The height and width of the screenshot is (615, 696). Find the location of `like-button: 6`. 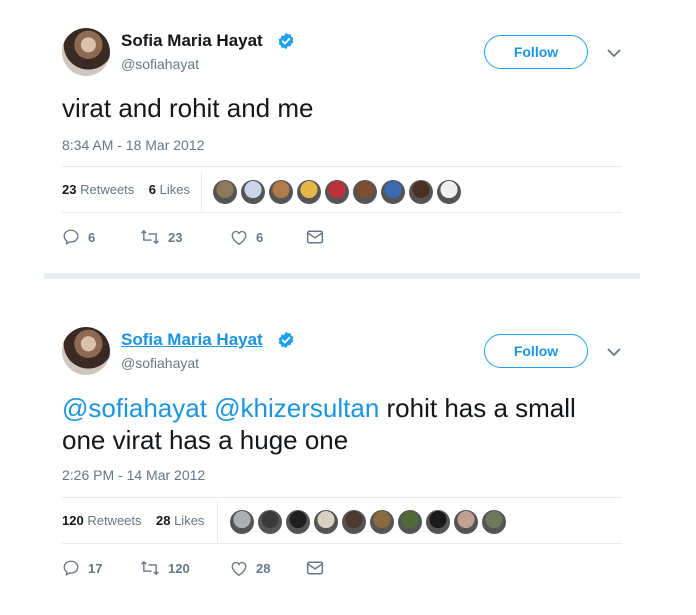

like-button: 6 is located at coordinates (268, 237).